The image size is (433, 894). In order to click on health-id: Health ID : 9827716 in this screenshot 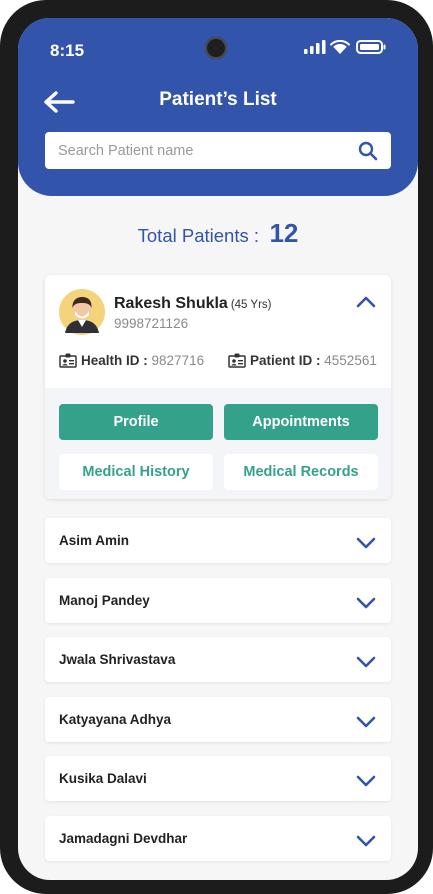, I will do `click(131, 360)`.